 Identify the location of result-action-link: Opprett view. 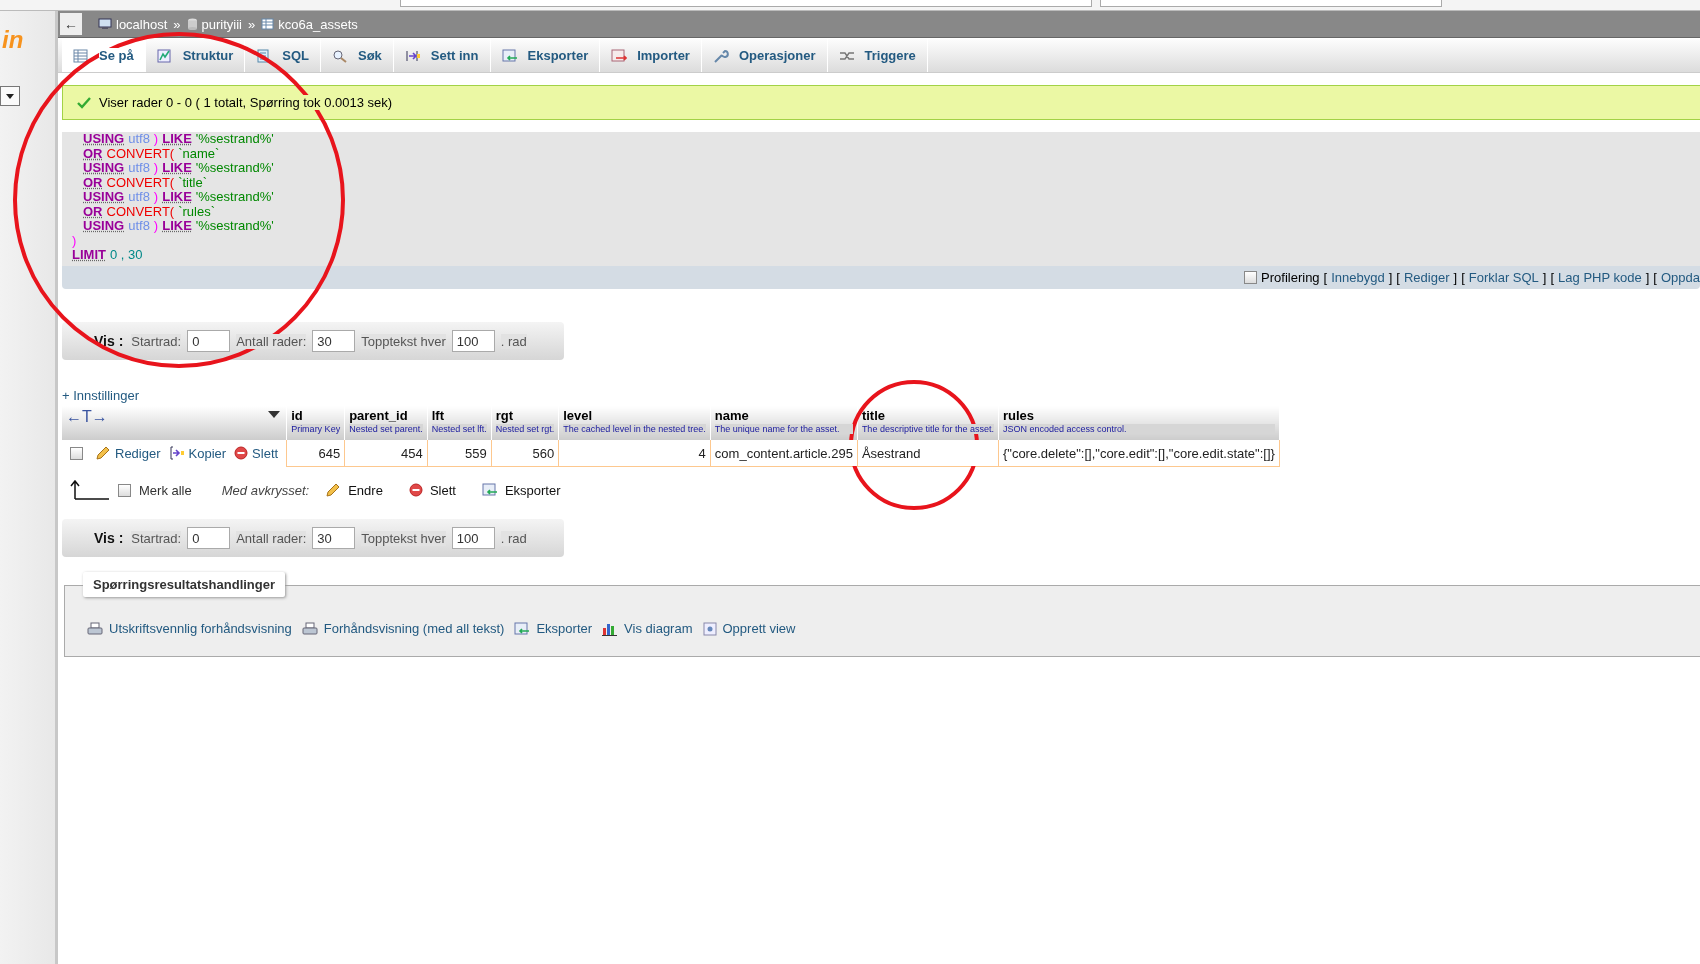
(749, 628).